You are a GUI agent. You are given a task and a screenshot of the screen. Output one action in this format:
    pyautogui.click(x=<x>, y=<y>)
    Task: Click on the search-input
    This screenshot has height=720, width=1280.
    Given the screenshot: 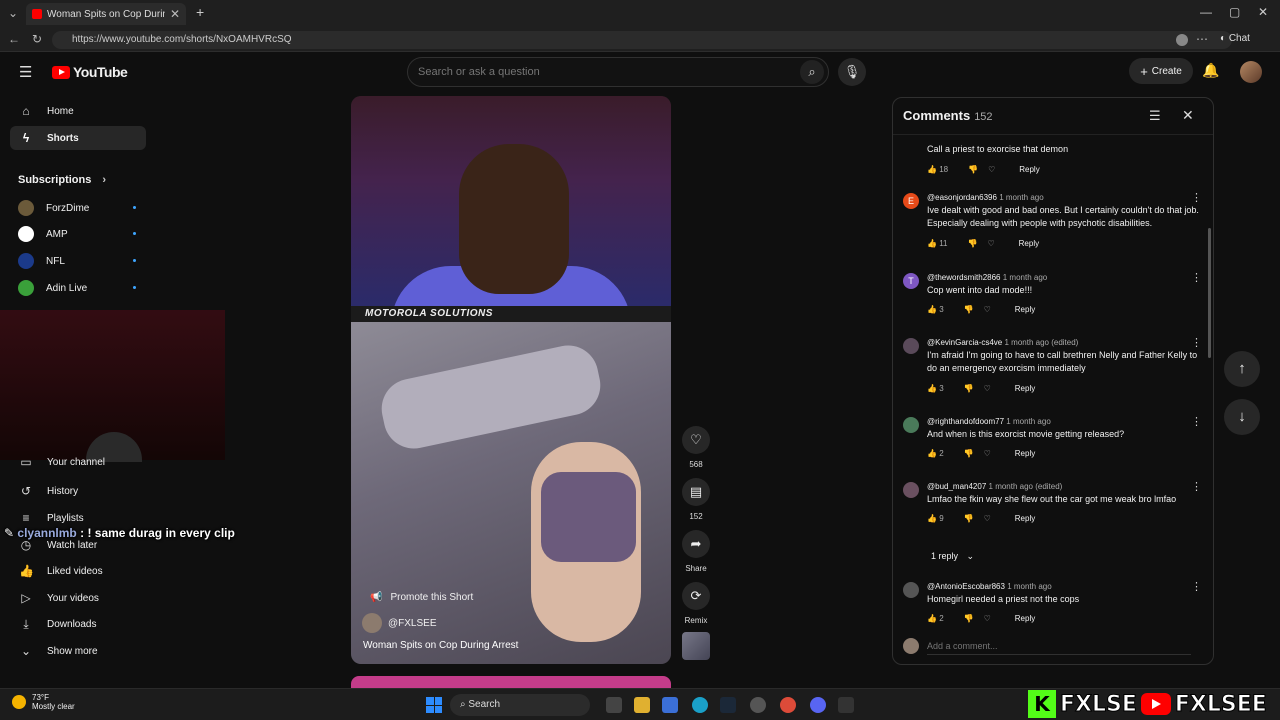 What is the action you would take?
    pyautogui.click(x=603, y=72)
    